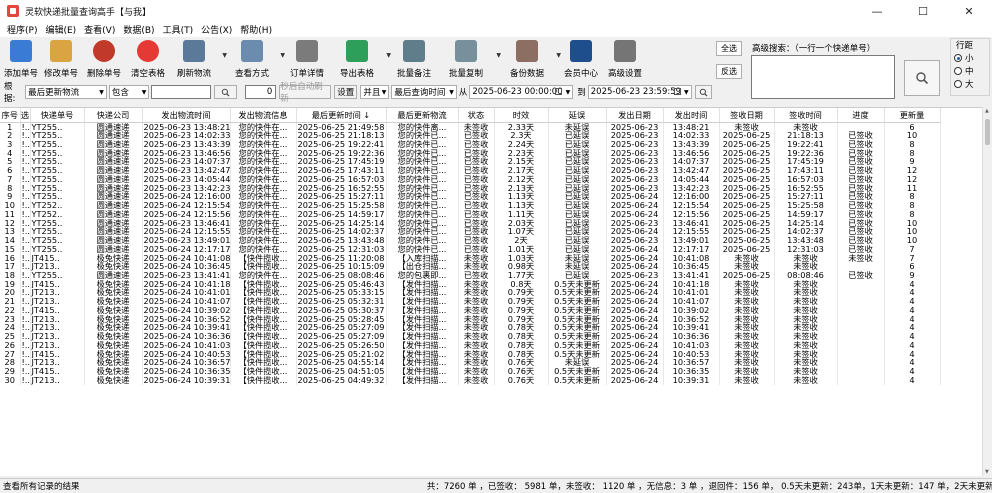  Describe the element at coordinates (987, 132) in the screenshot. I see `scrollbar-thumb` at that location.